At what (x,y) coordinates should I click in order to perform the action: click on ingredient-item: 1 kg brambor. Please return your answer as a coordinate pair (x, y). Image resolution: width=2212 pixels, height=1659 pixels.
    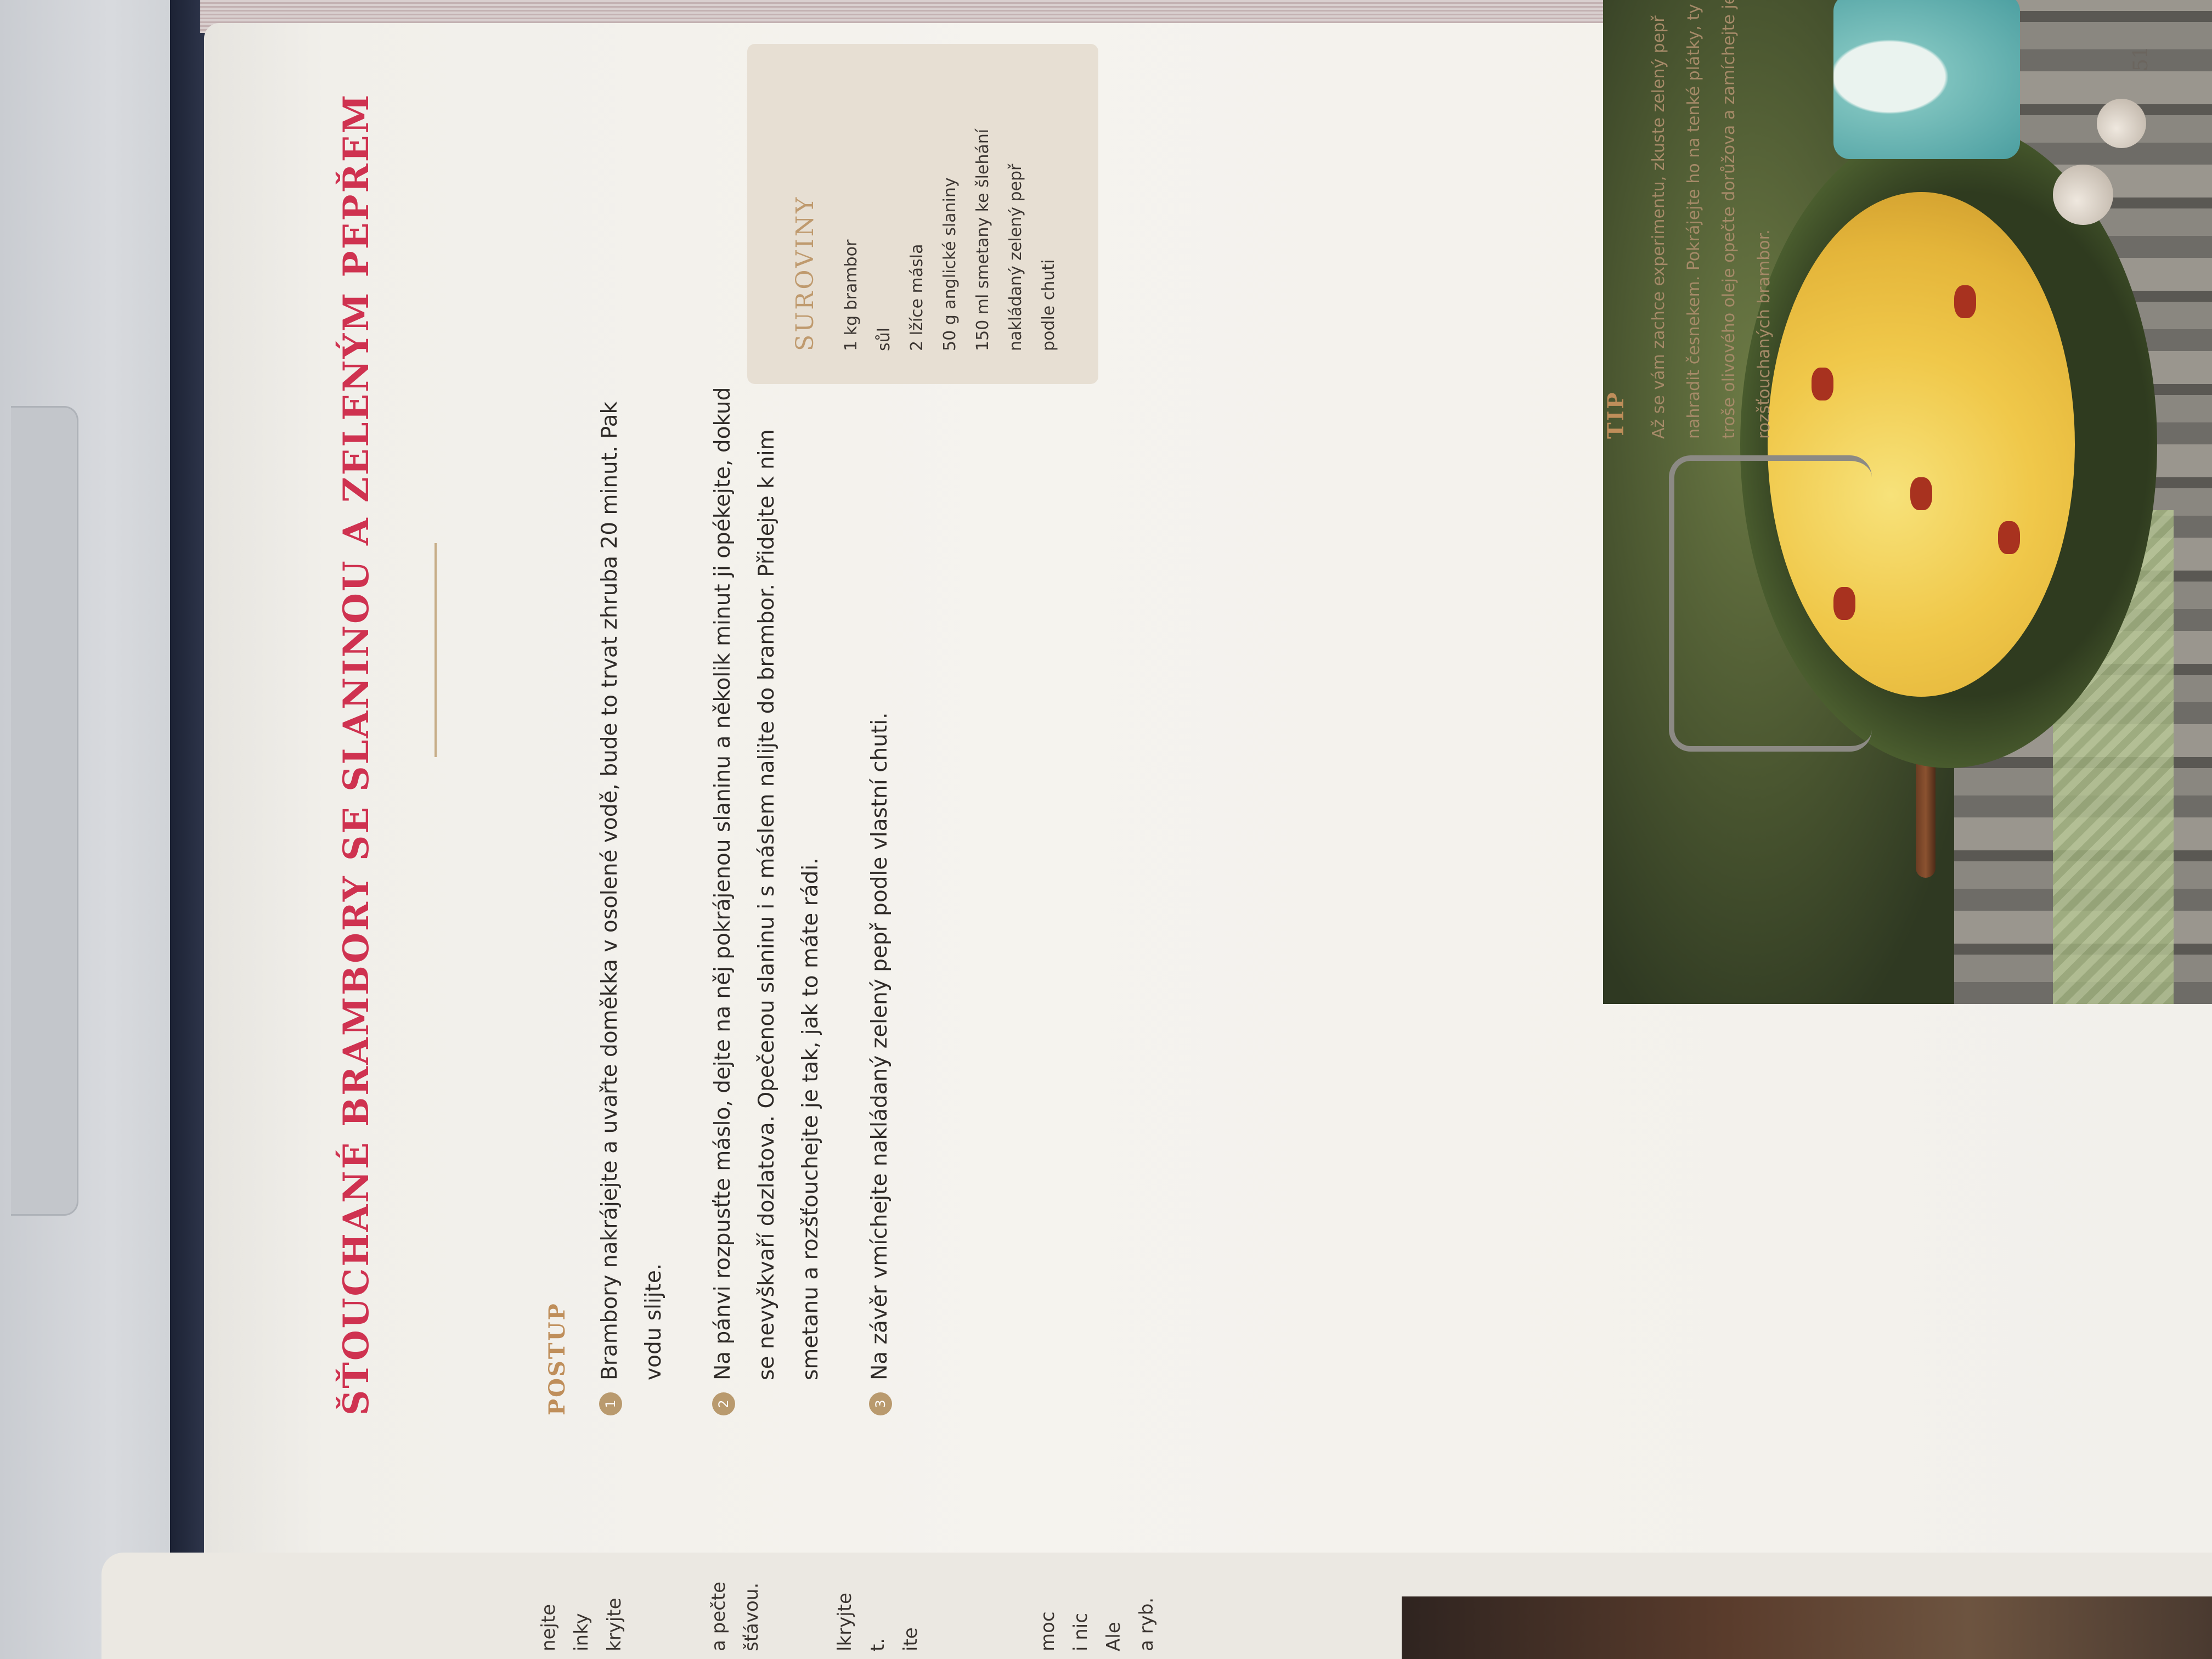
    Looking at the image, I should click on (852, 295).